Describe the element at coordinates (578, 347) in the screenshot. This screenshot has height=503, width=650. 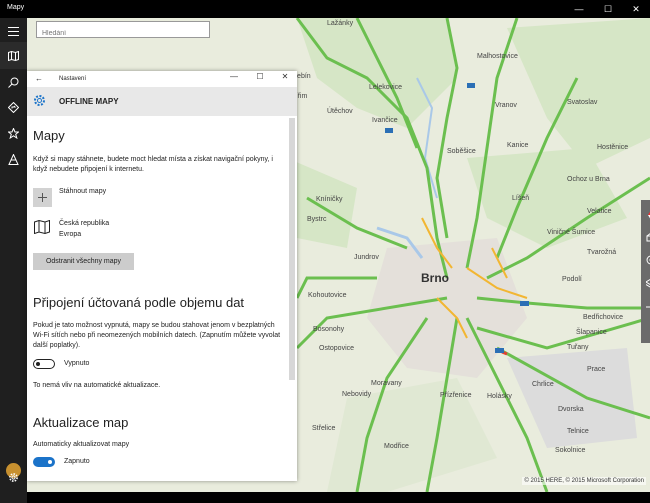
I see `map-place: Tuřany` at that location.